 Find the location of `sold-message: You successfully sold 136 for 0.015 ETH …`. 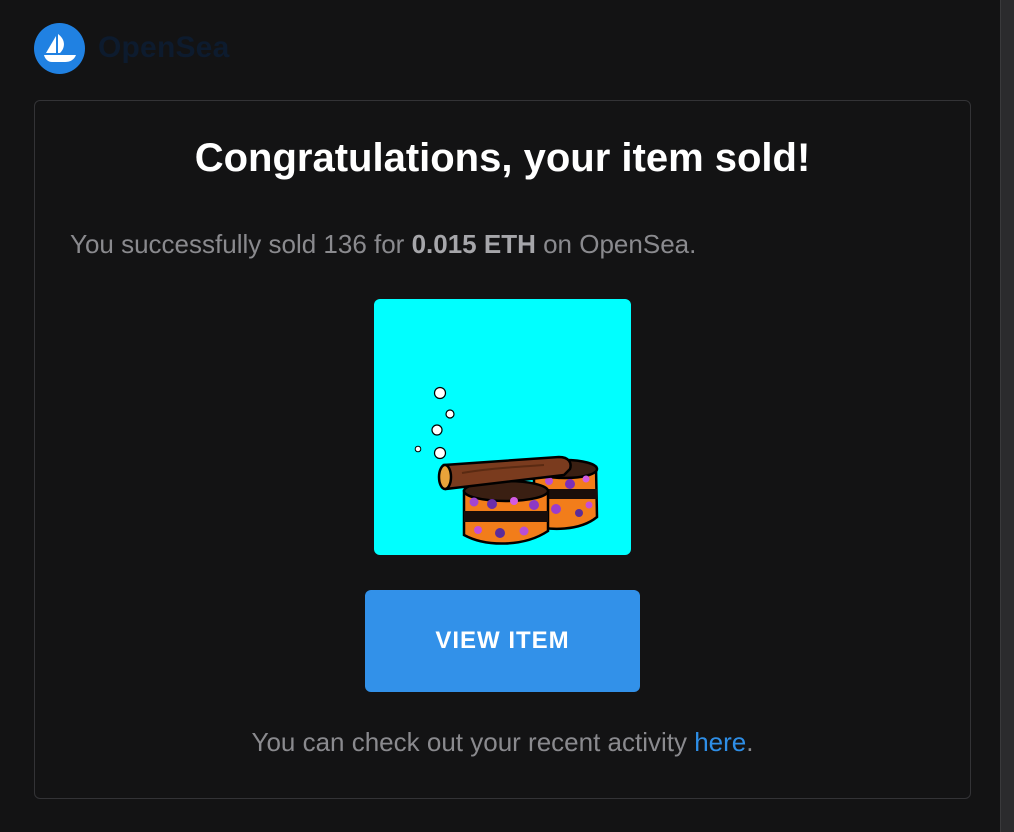

sold-message: You successfully sold 136 for 0.015 ETH … is located at coordinates (383, 244).